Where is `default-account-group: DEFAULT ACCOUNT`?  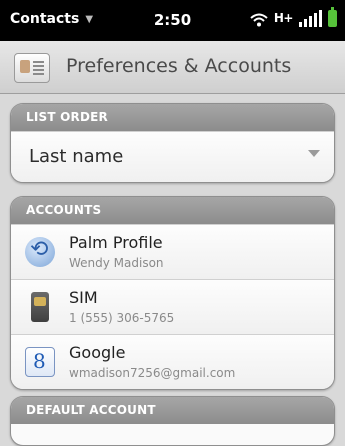
default-account-group: DEFAULT ACCOUNT is located at coordinates (172, 421).